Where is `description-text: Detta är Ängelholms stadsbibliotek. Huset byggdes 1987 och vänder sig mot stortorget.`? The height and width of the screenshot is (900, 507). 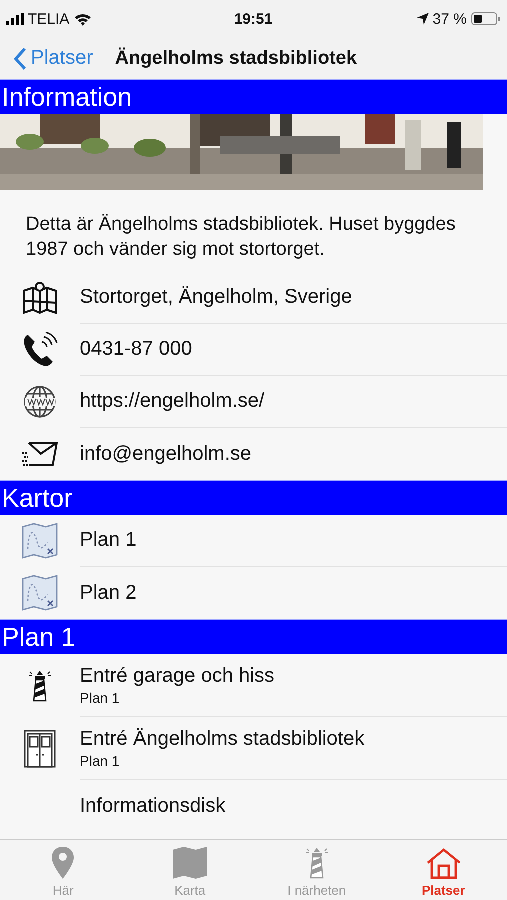
description-text: Detta är Ängelholms stadsbibliotek. Huset byggdes 1987 och vänder sig mot stortorget. is located at coordinates (241, 237).